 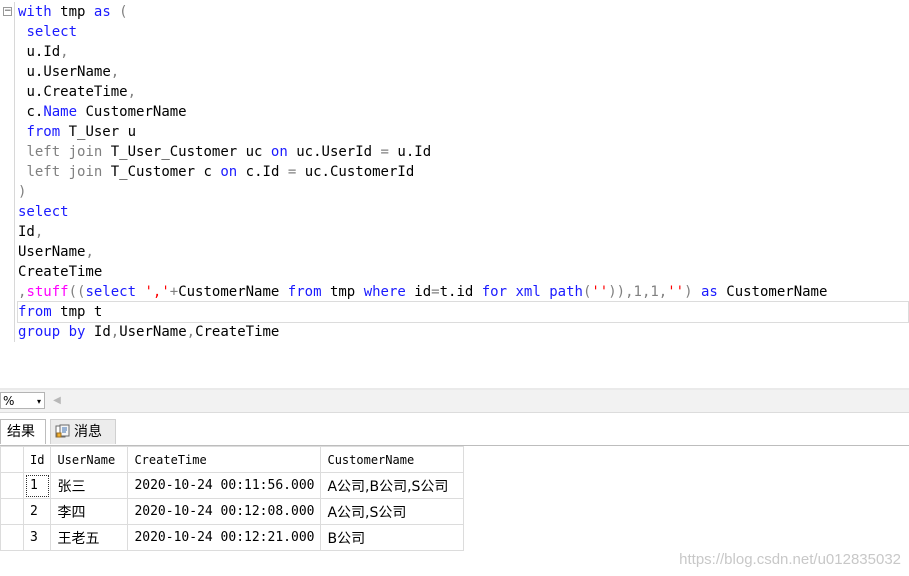 What do you see at coordinates (392, 459) in the screenshot?
I see `column-header: CustomerName` at bounding box center [392, 459].